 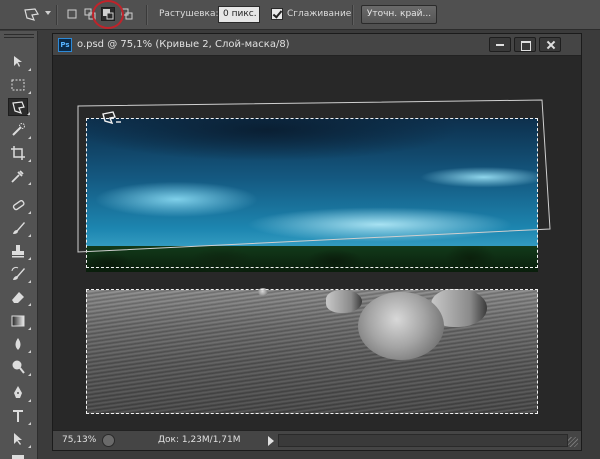 I want to click on polygonal-lasso-tool-icon, so click(x=19, y=107).